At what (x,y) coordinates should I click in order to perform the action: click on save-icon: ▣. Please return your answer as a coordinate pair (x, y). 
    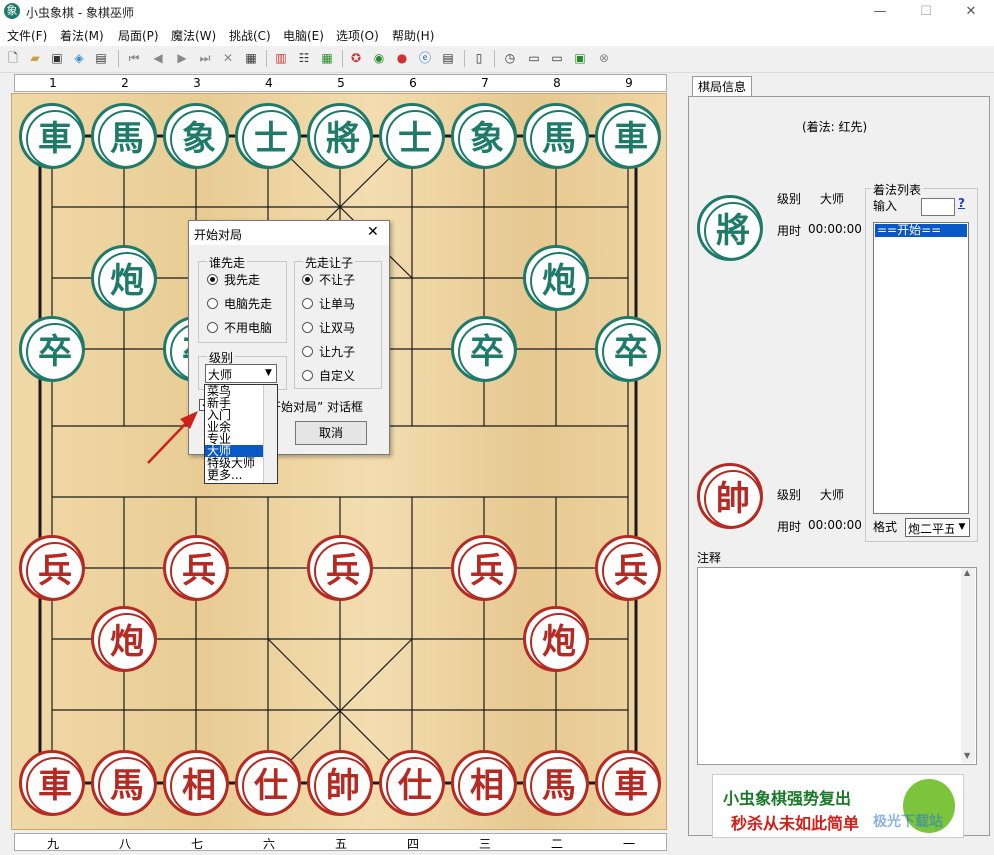
    Looking at the image, I should click on (57, 58).